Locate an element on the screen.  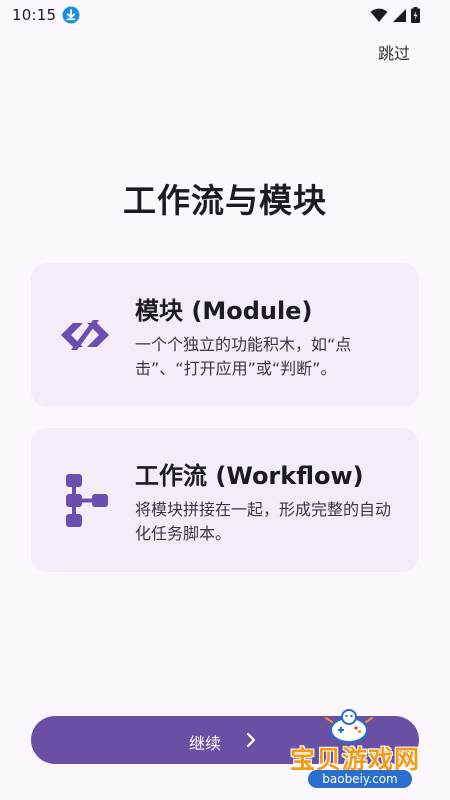
wifi-icon is located at coordinates (379, 15).